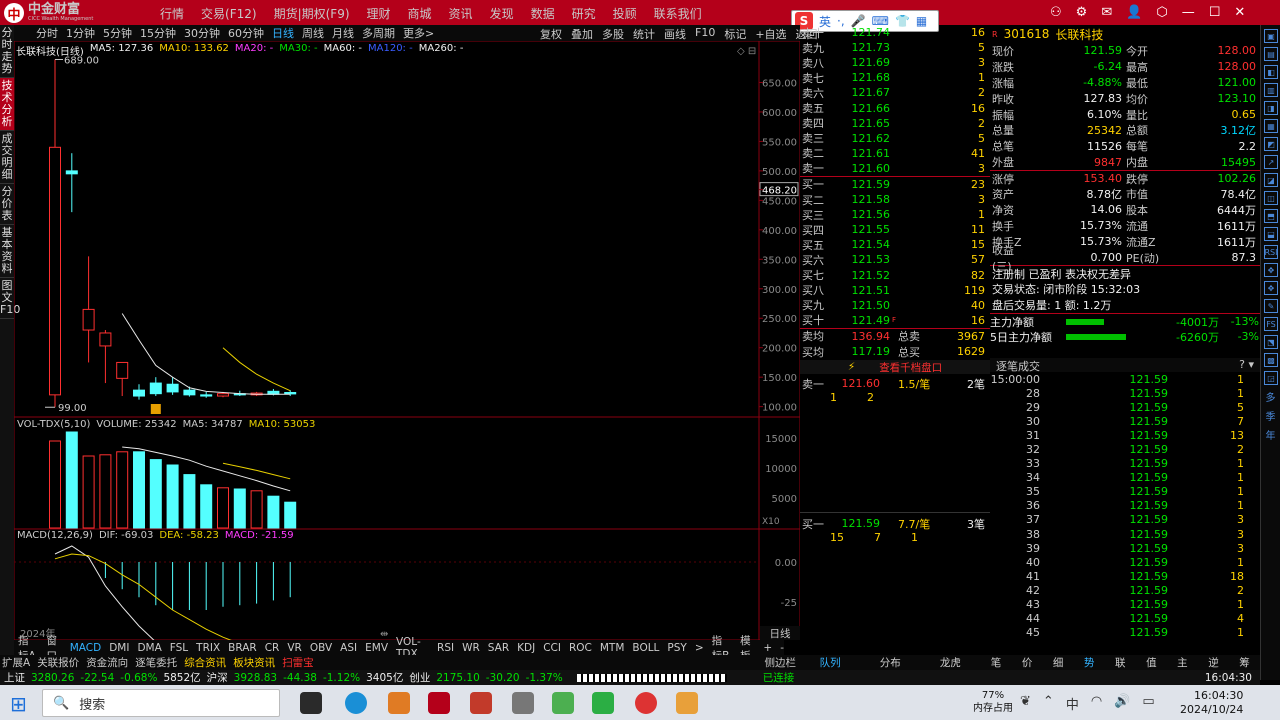 Image resolution: width=1280 pixels, height=720 pixels. I want to click on bottom-tab: 逐笔委托, so click(156, 662).